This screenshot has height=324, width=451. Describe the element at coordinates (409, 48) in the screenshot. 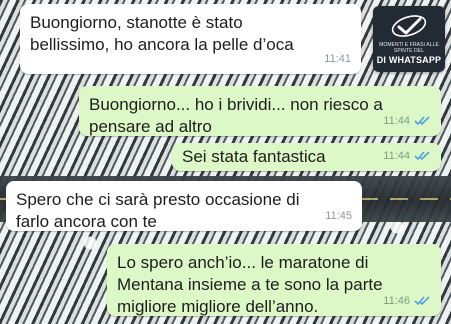

I see `watermark-small-text: MOMENTI E FRASI ALLE SPINTE DEL` at that location.